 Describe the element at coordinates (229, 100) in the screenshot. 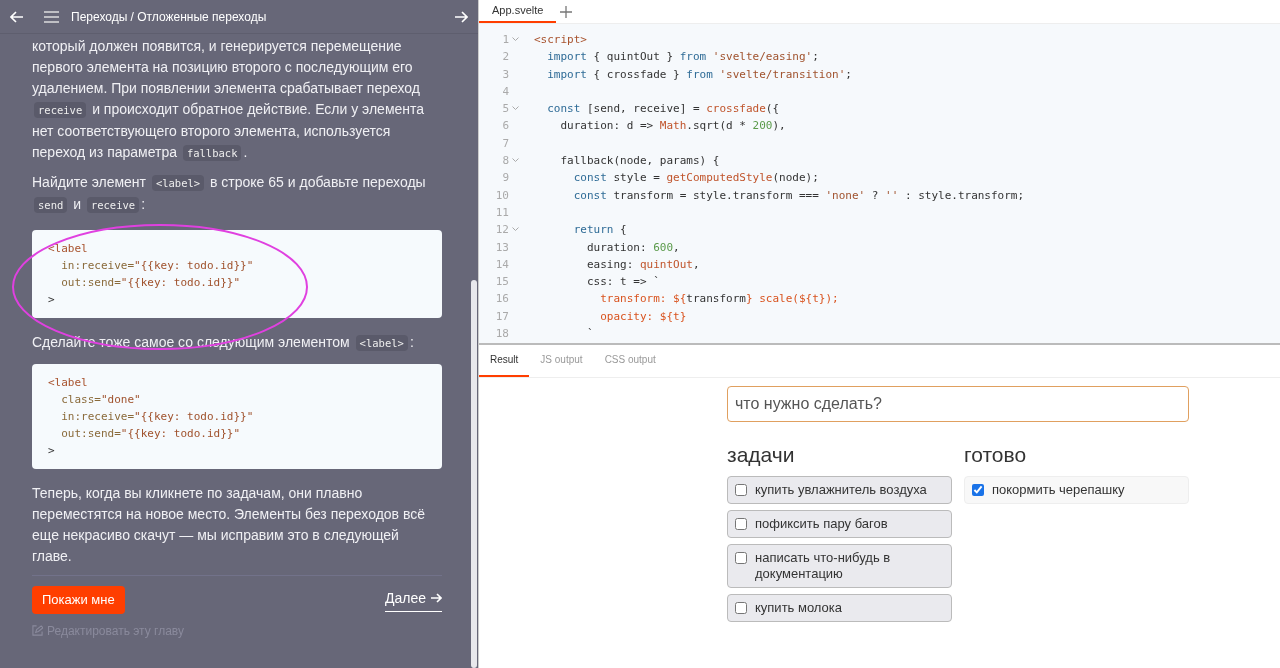

I see `paragraph: который должен появится, и генерируется перемещение первого элемента на позицию второго с последующим его удалением. При появлении элемента срабатывает переход receive и происходит обратное действие. Если у элемента нет соответствующего второго элемента, используется переход из параметра fallback .` at that location.